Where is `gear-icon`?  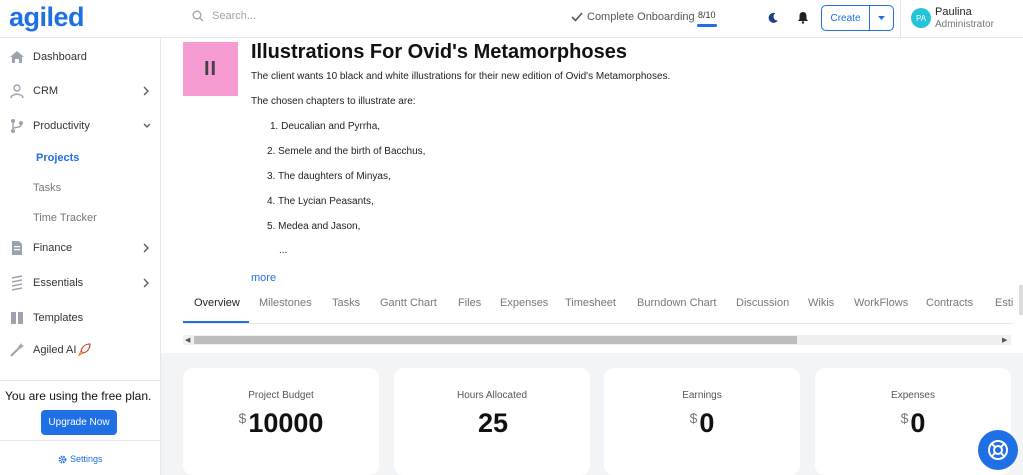
gear-icon is located at coordinates (62, 459).